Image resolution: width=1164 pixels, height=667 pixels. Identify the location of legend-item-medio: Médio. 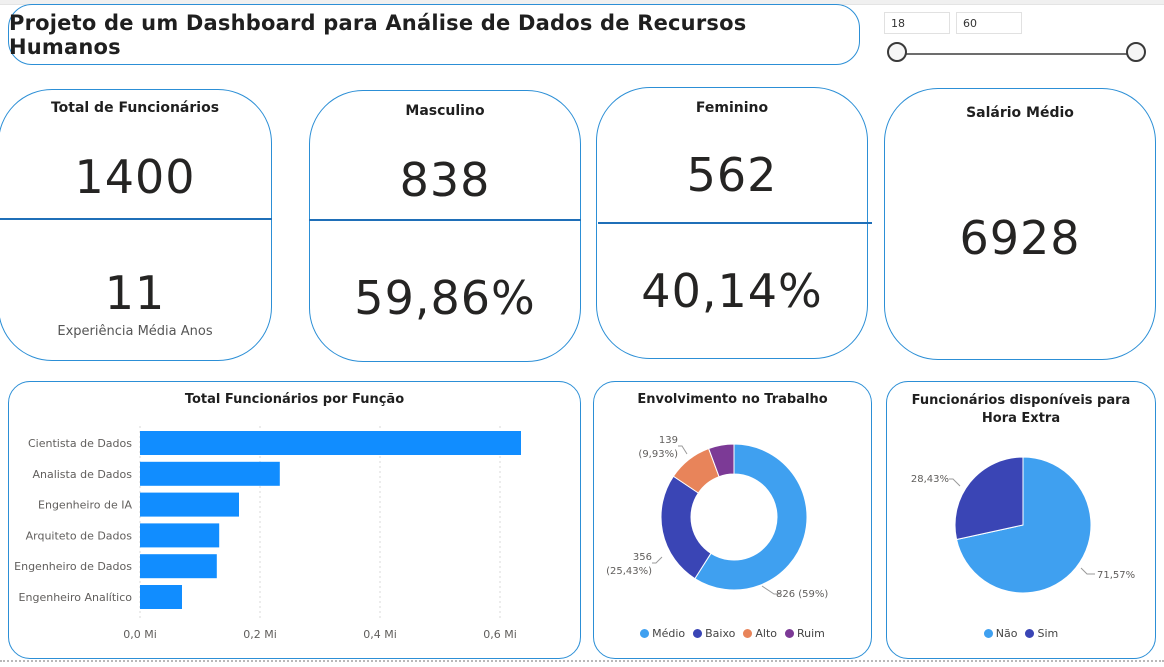
(662, 633).